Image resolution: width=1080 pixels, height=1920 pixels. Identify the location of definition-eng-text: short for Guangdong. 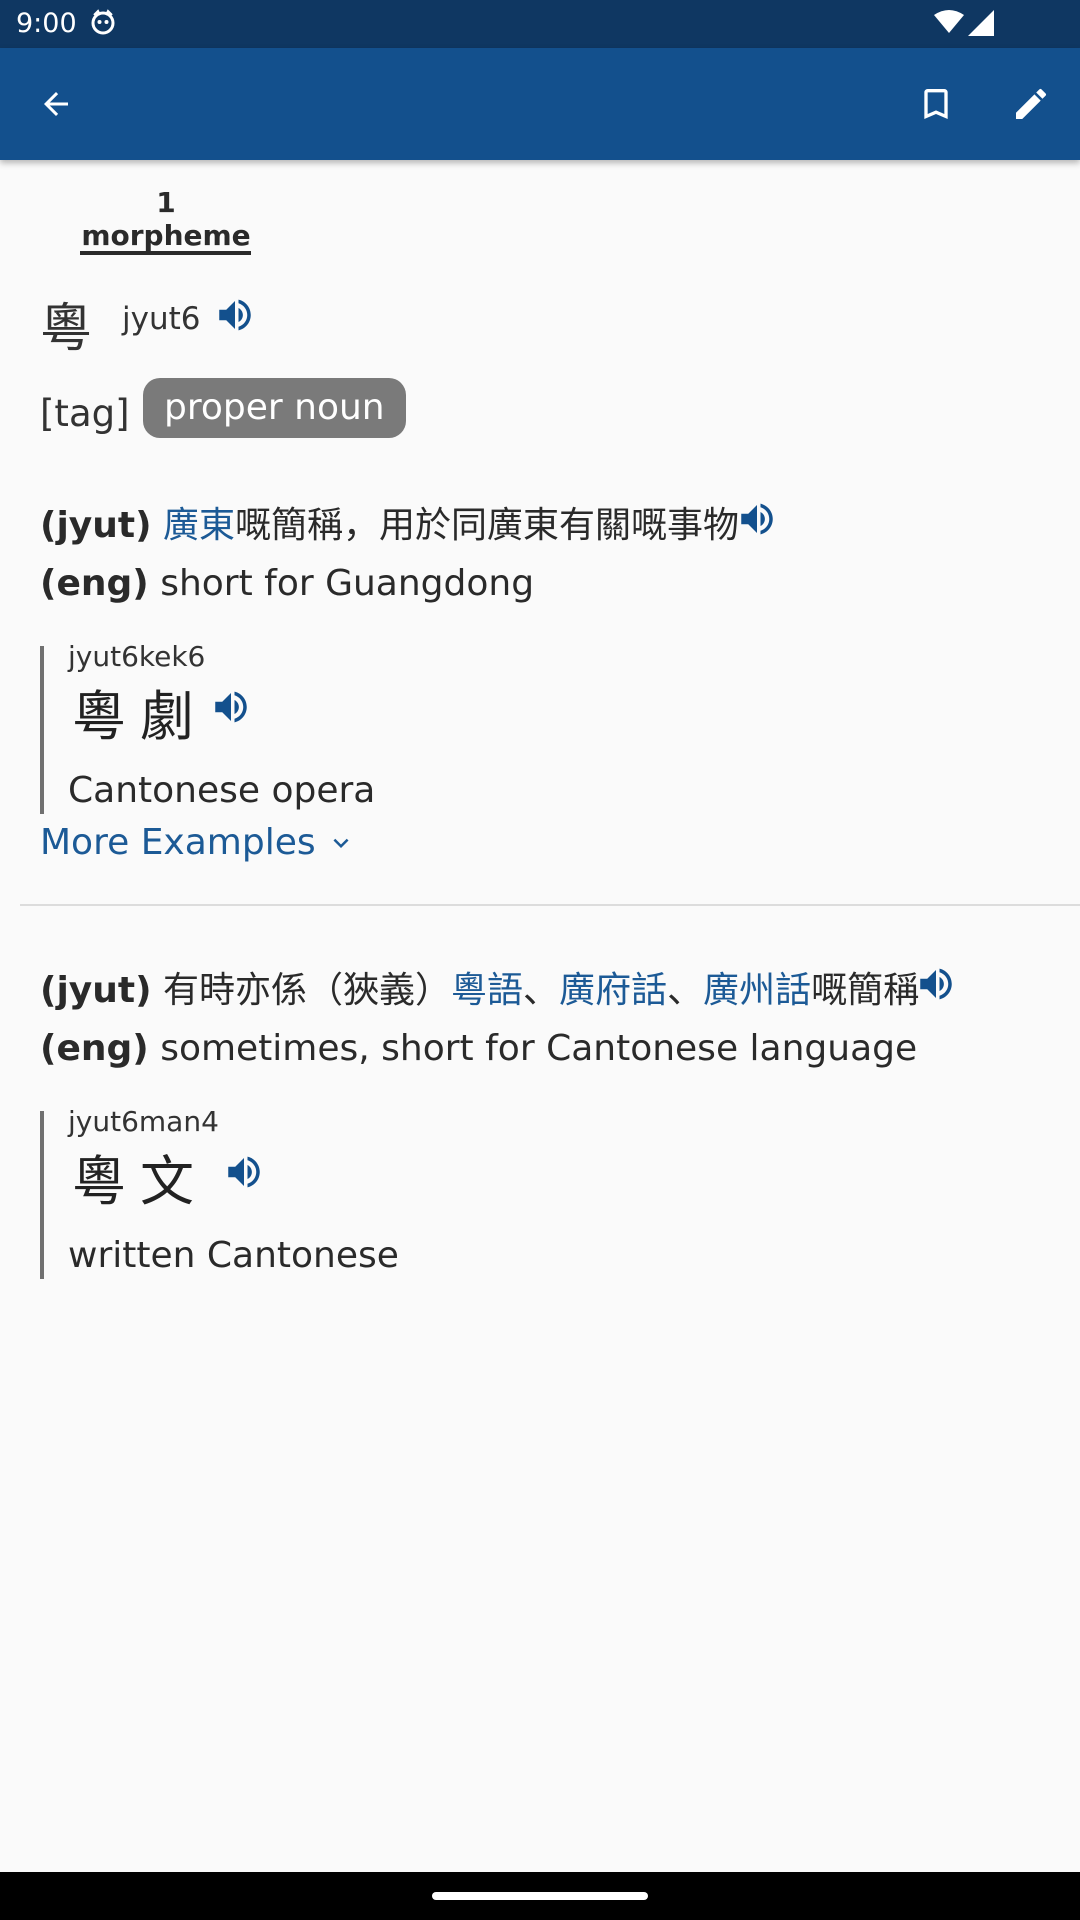
(347, 583).